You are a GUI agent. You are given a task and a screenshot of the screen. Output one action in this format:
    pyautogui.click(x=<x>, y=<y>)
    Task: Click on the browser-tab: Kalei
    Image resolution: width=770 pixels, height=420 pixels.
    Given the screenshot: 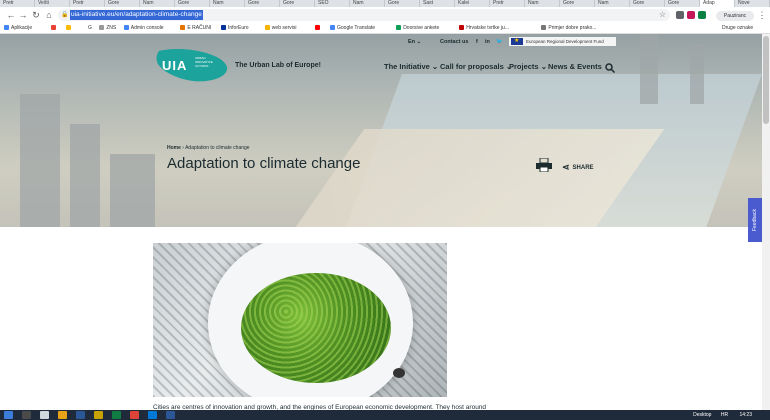 What is the action you would take?
    pyautogui.click(x=472, y=3)
    